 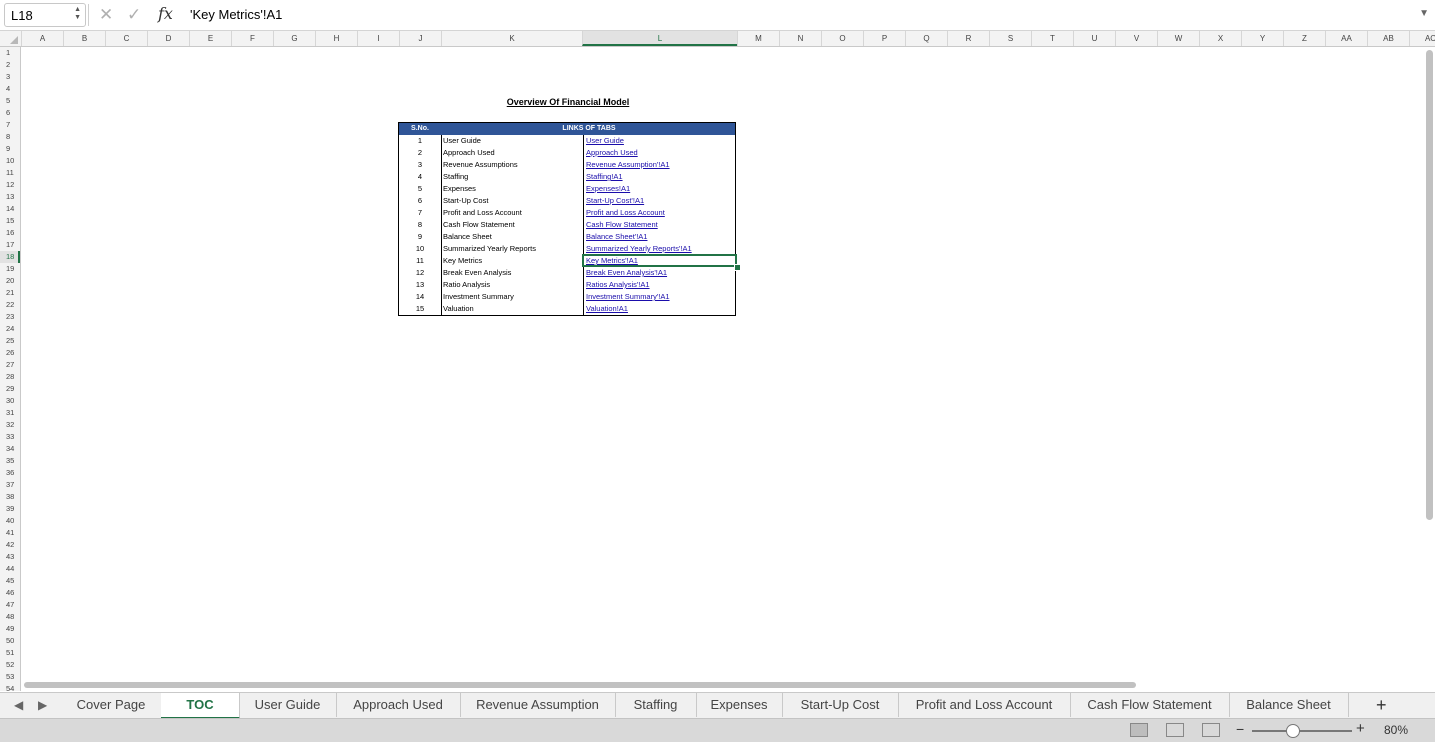 I want to click on row-header: 12, so click(x=10, y=185).